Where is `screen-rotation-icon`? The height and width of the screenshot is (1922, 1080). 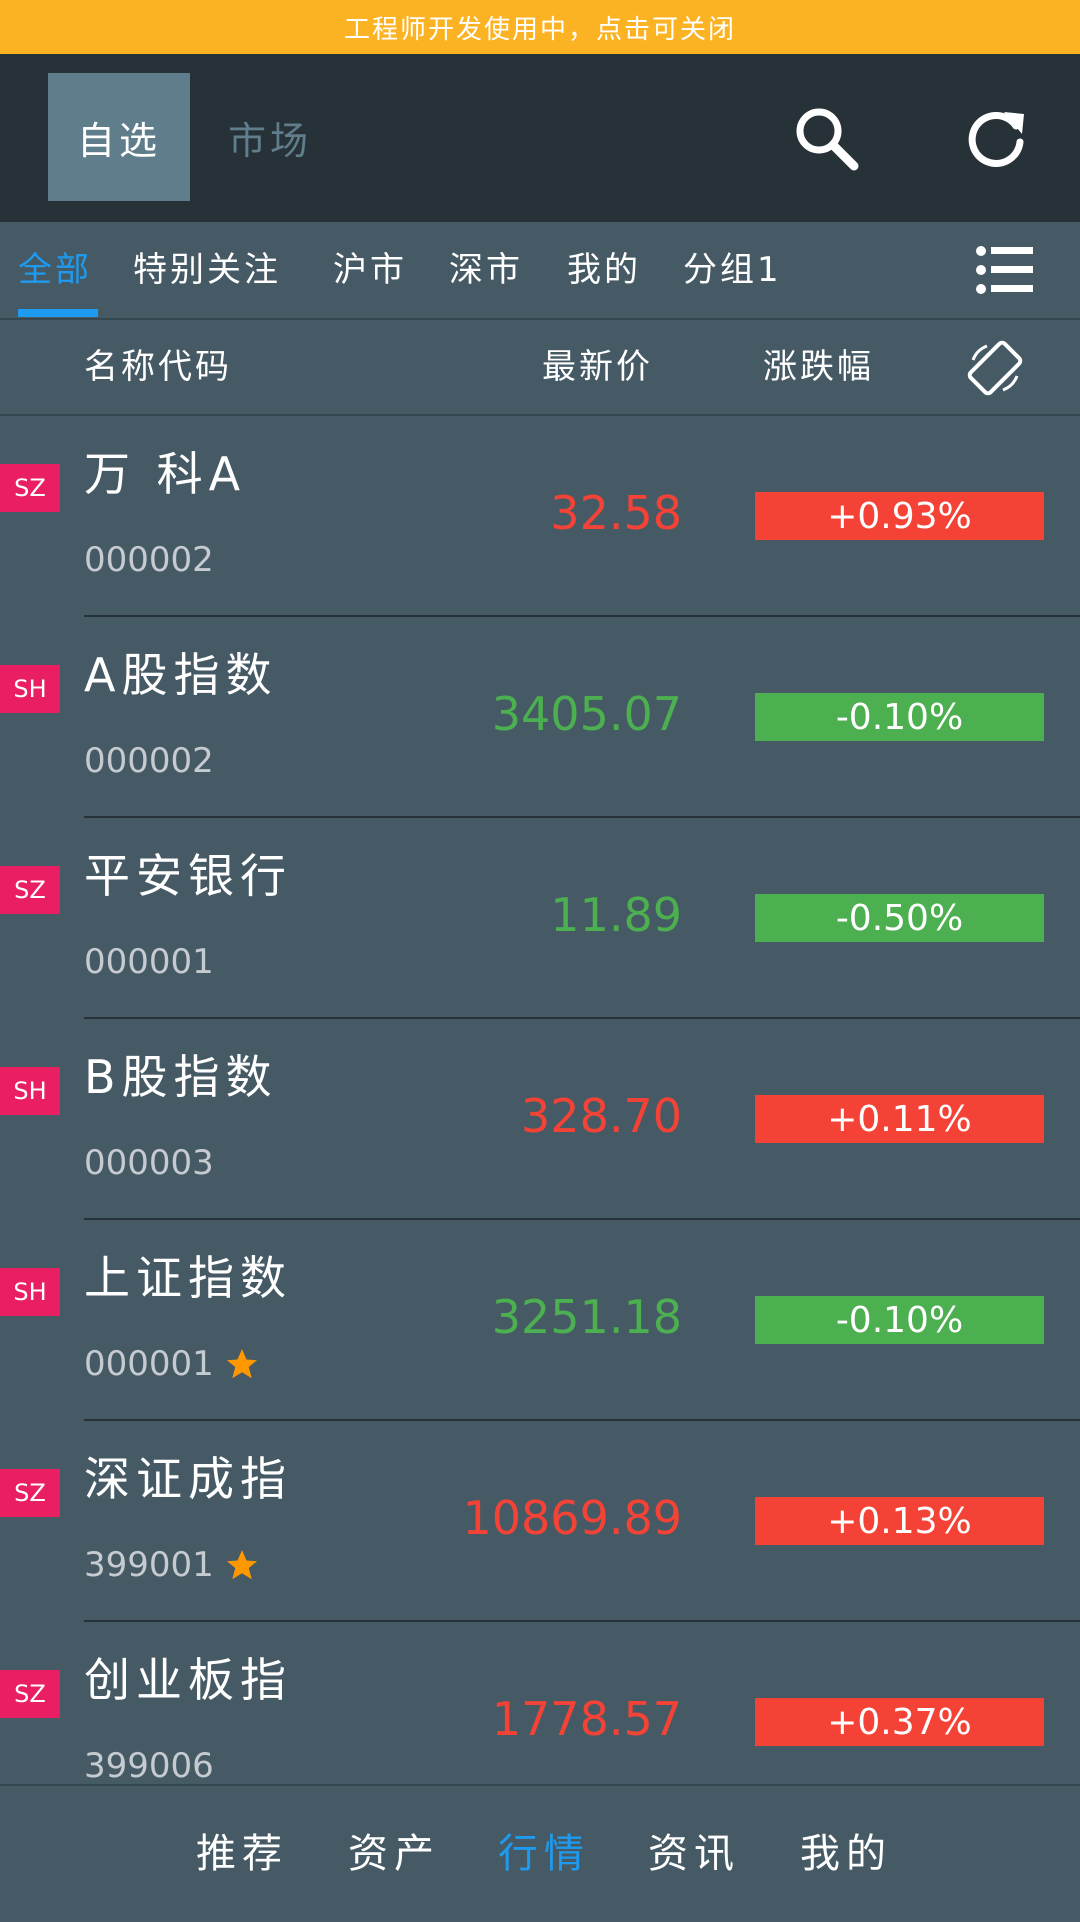 screen-rotation-icon is located at coordinates (995, 368).